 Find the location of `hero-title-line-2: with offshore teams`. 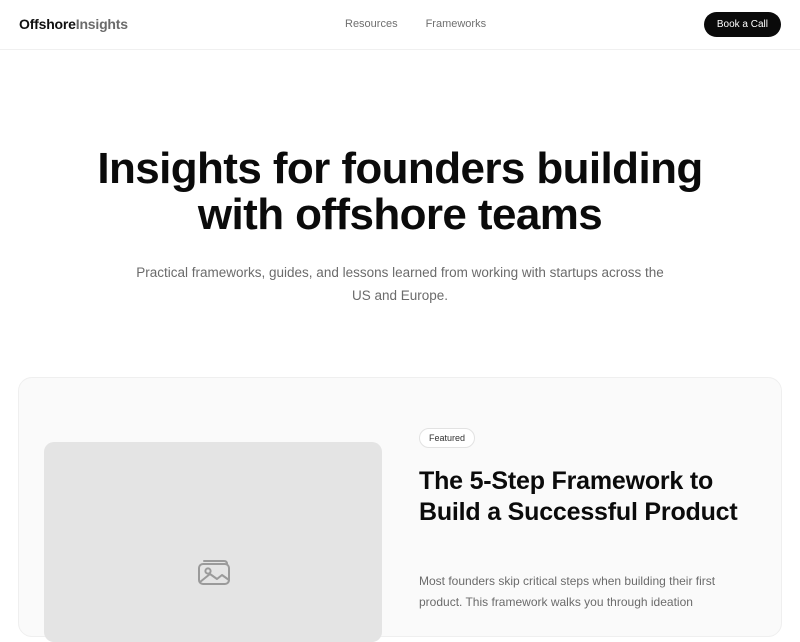

hero-title-line-2: with offshore teams is located at coordinates (400, 214).